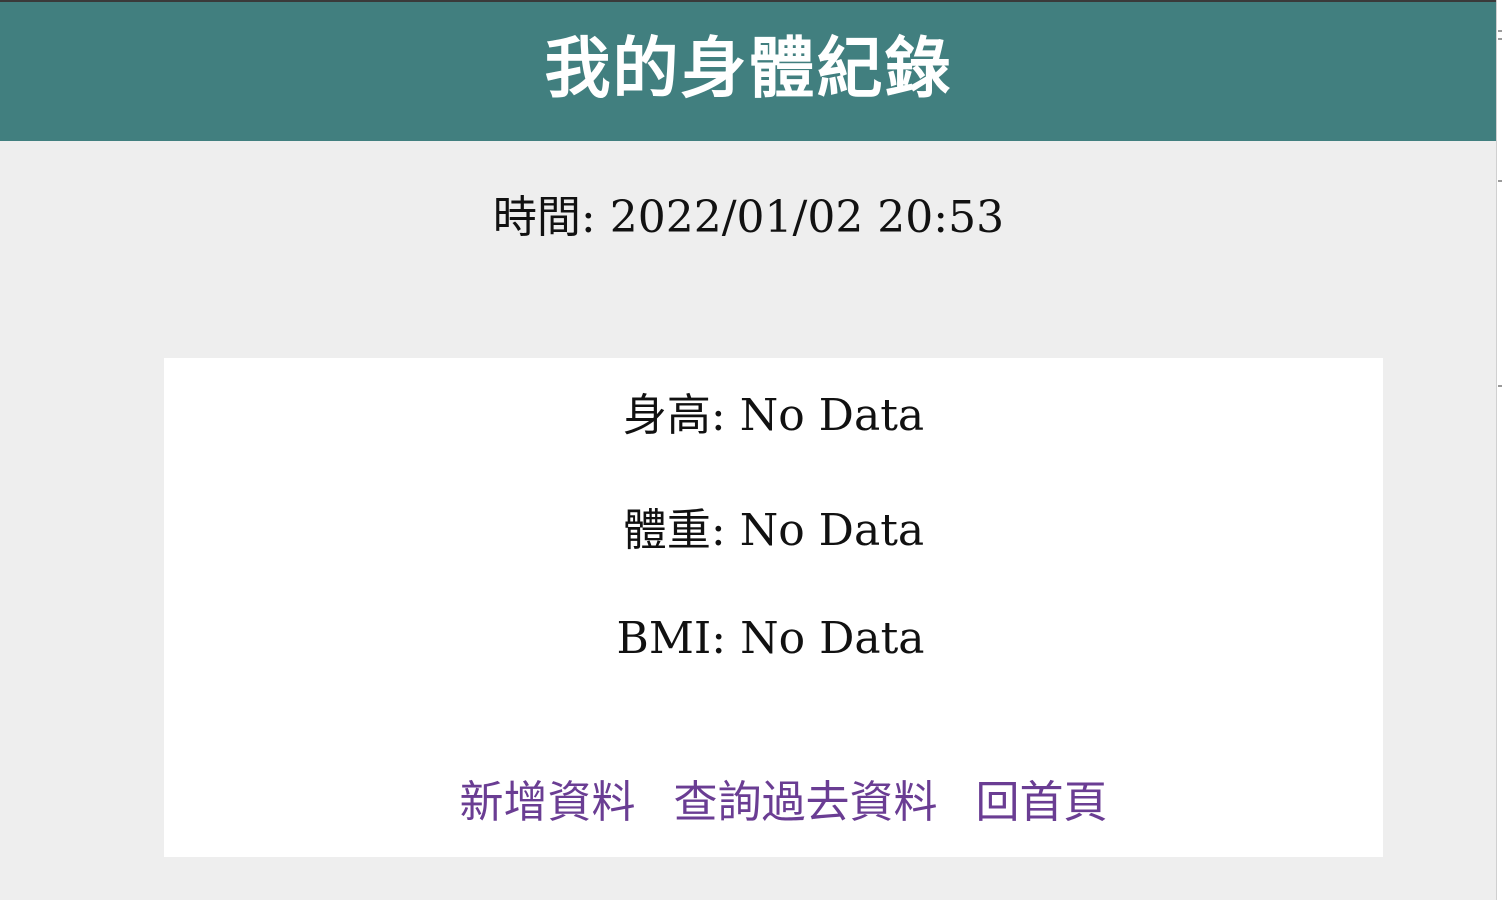 Image resolution: width=1502 pixels, height=900 pixels. What do you see at coordinates (832, 530) in the screenshot?
I see `weight-value: No Data` at bounding box center [832, 530].